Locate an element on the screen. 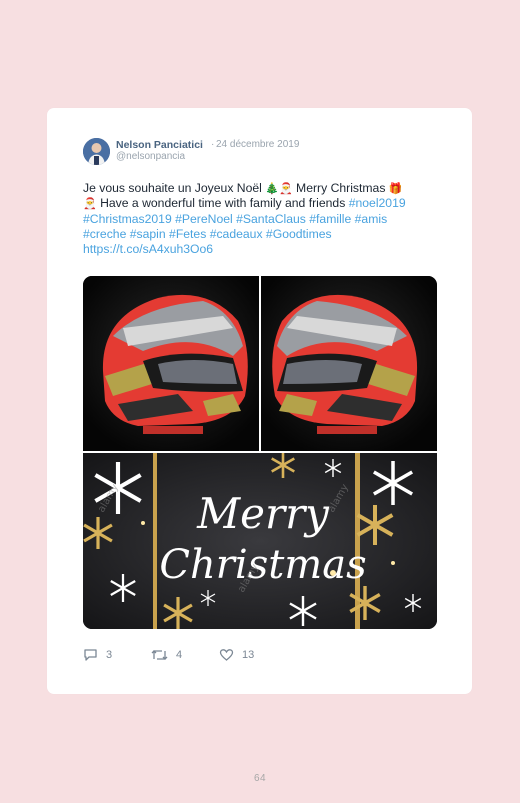  author-name: Nelson Panciatici is located at coordinates (159, 145).